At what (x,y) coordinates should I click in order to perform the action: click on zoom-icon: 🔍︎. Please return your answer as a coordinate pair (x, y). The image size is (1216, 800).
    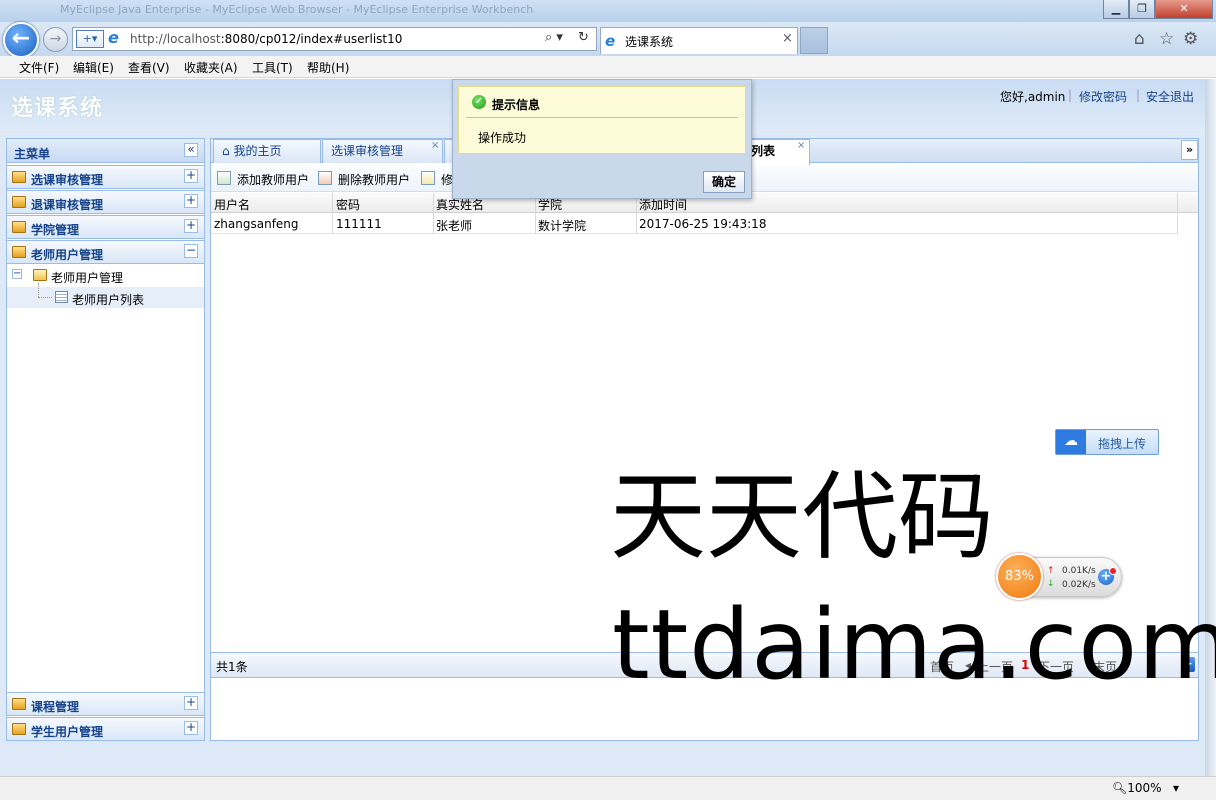
    Looking at the image, I should click on (1120, 788).